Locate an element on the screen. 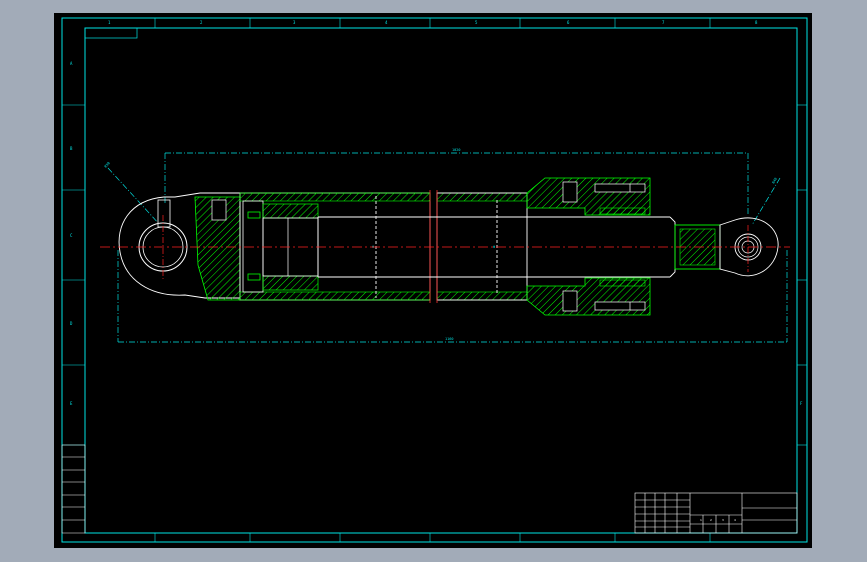  dimension-top-span: 1020 is located at coordinates (456, 150).